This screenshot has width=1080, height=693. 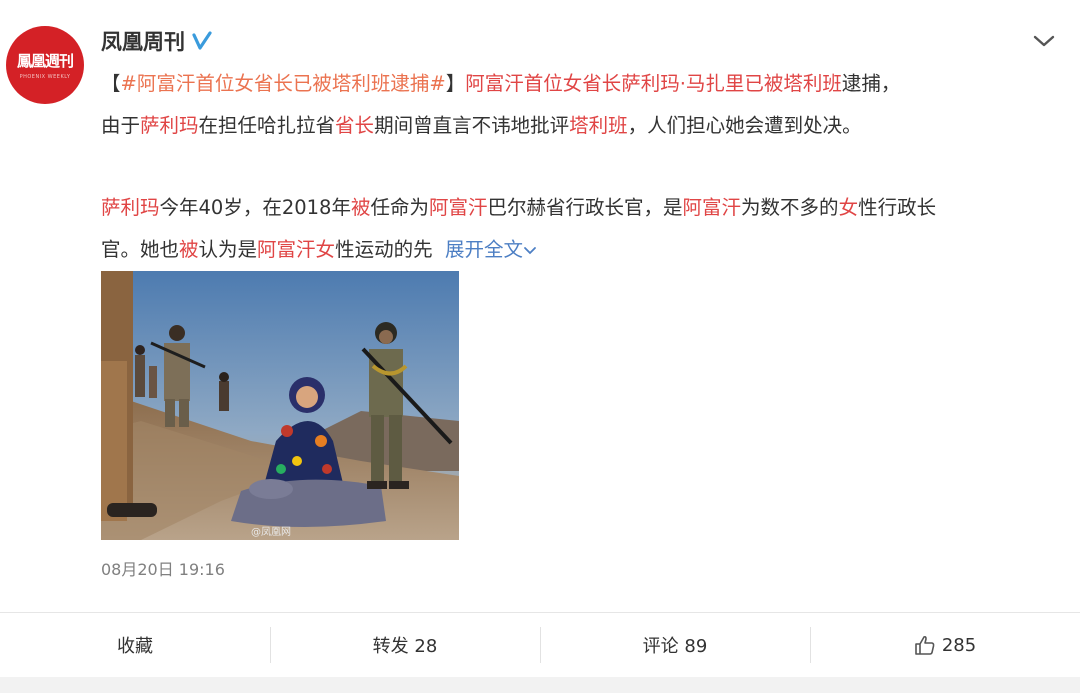 I want to click on expand-full-text-link: 展开全文, so click(x=491, y=249).